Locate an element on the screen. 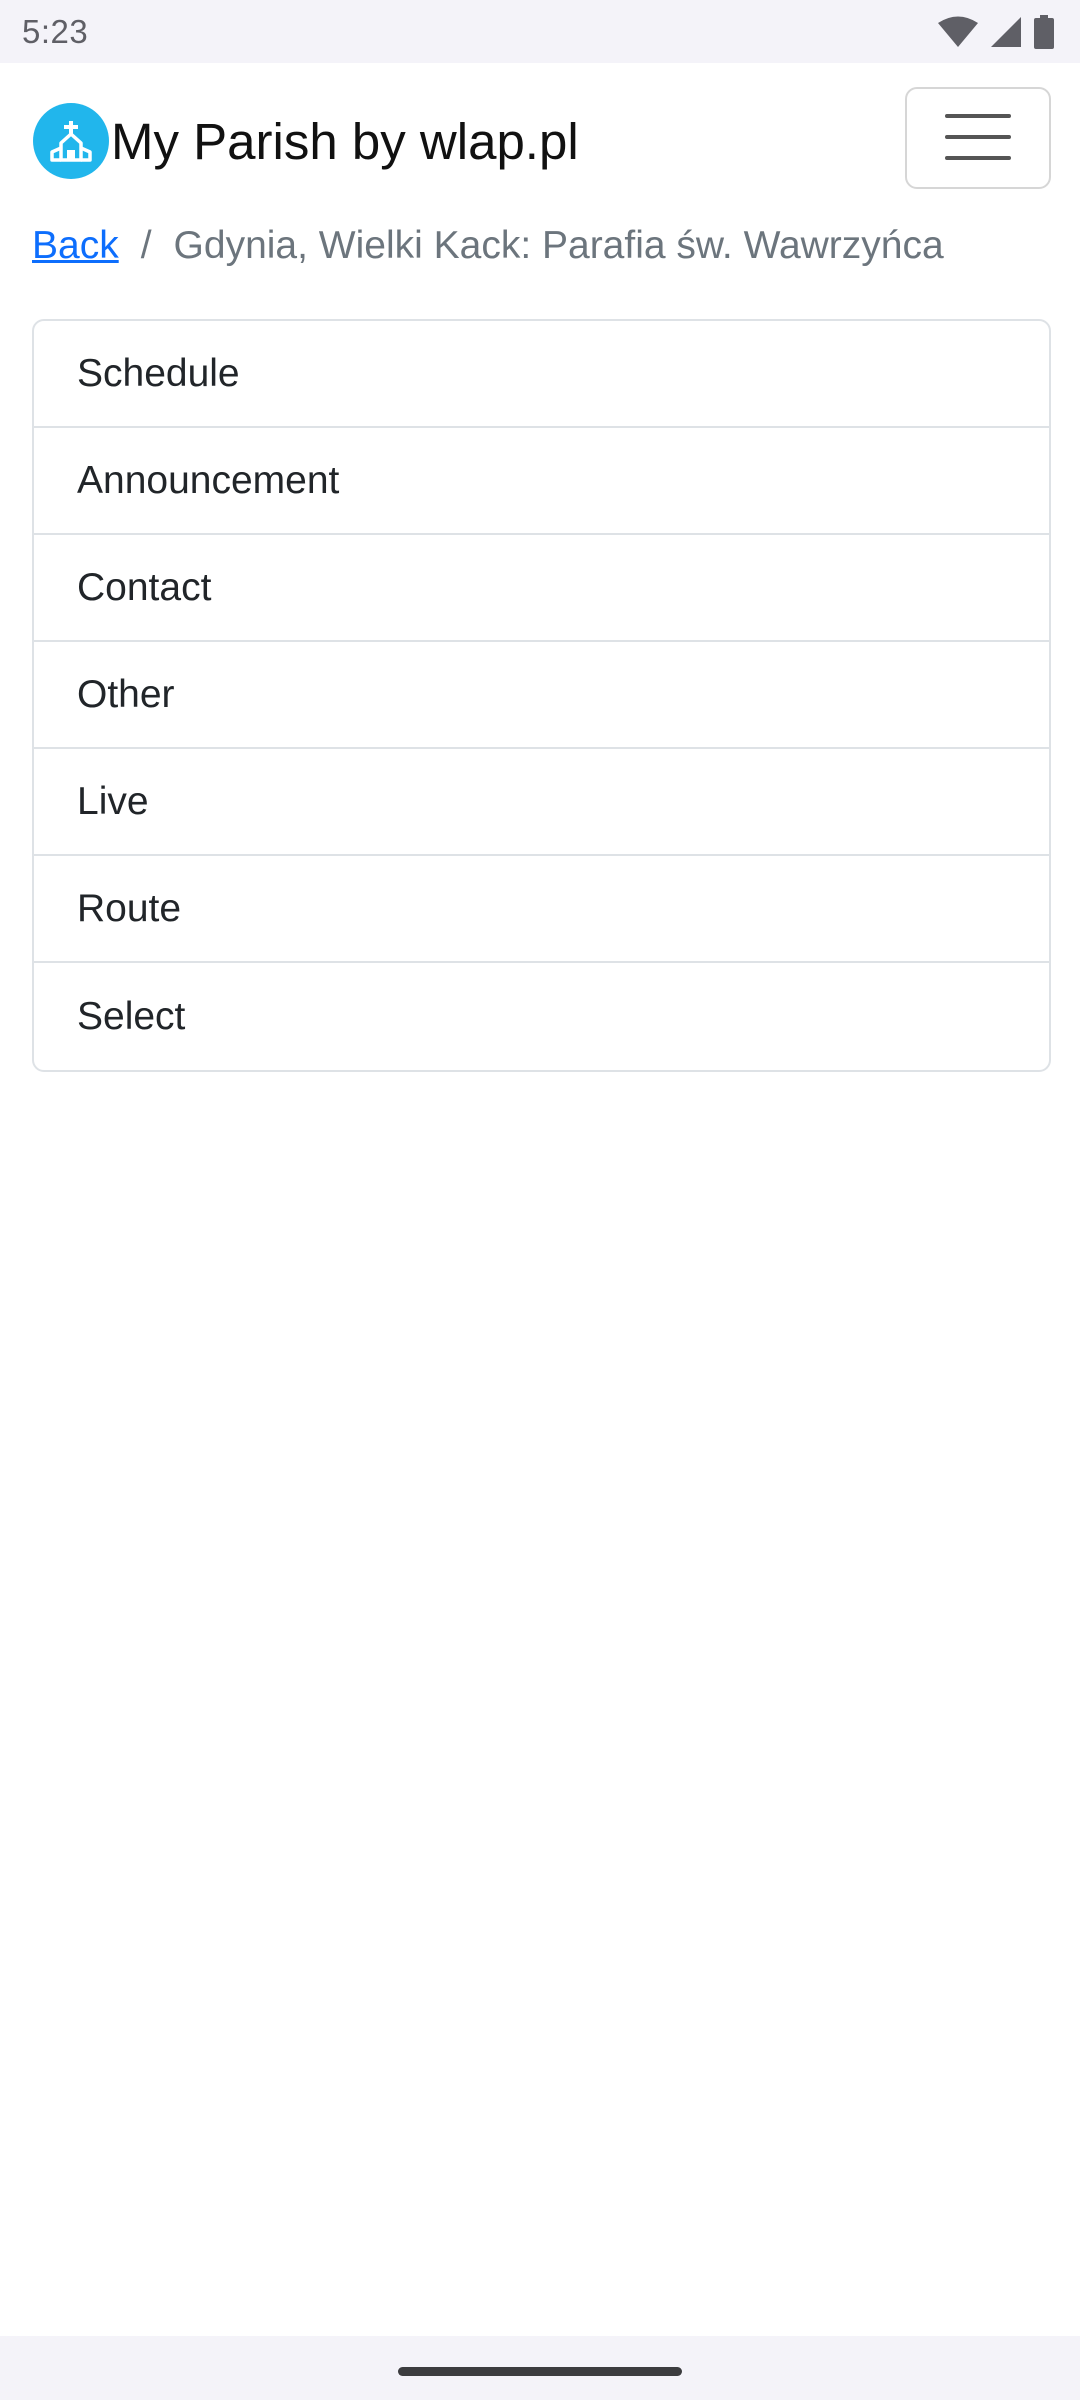 Image resolution: width=1080 pixels, height=2400 pixels. system-navigation-bar is located at coordinates (540, 2368).